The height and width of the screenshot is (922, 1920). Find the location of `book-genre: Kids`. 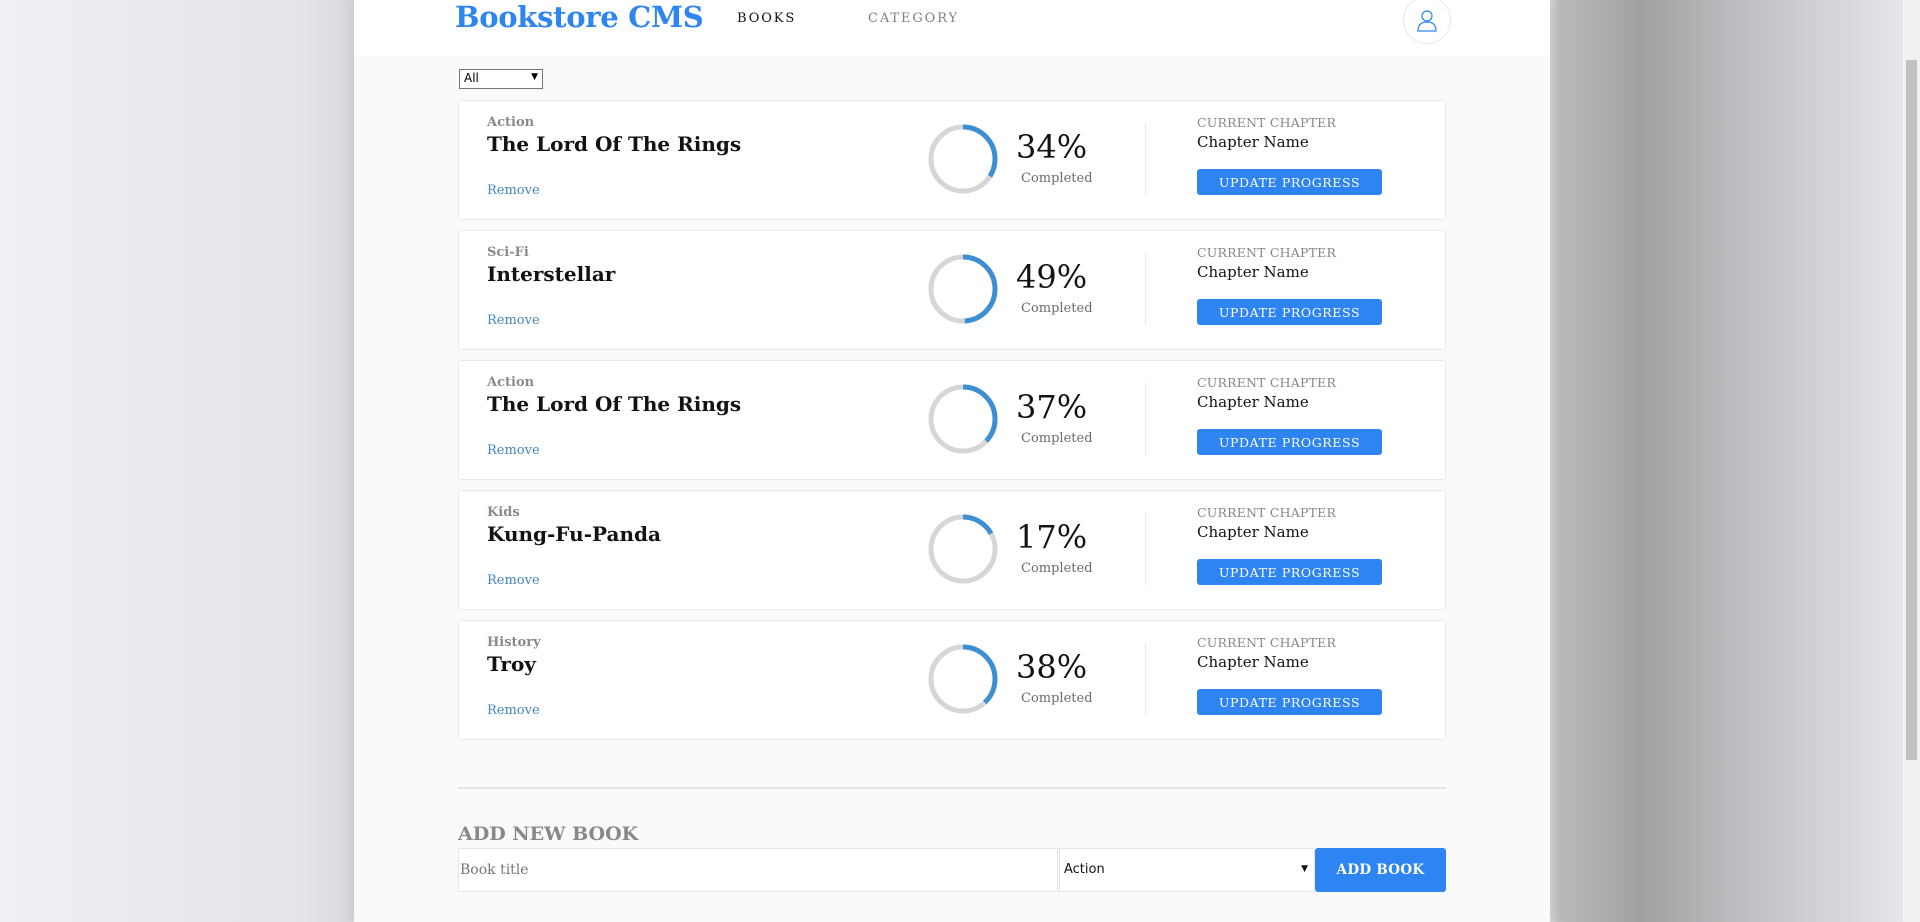

book-genre: Kids is located at coordinates (503, 512).